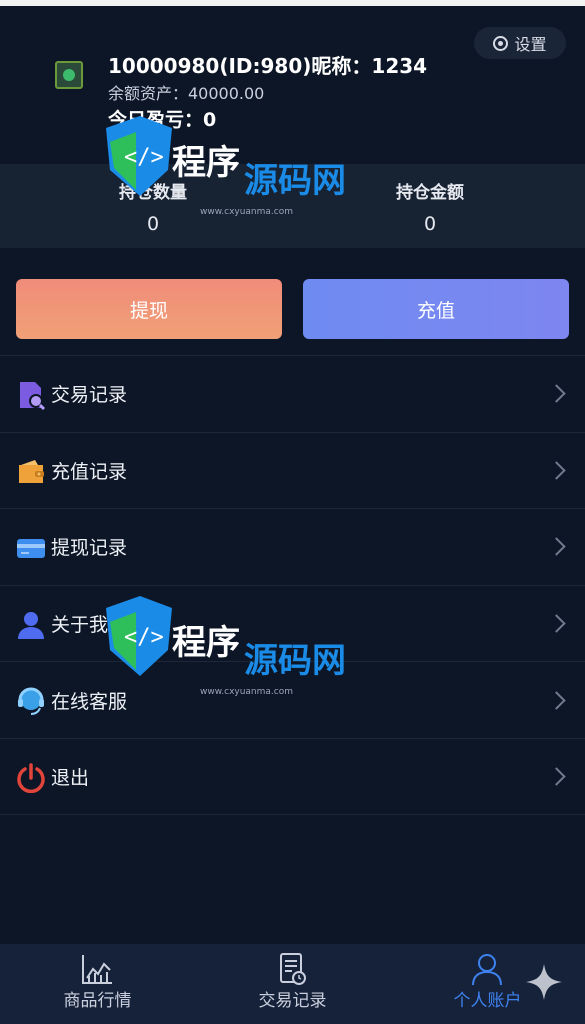  What do you see at coordinates (89, 395) in the screenshot?
I see `menu-label-trade-records: 交易记录` at bounding box center [89, 395].